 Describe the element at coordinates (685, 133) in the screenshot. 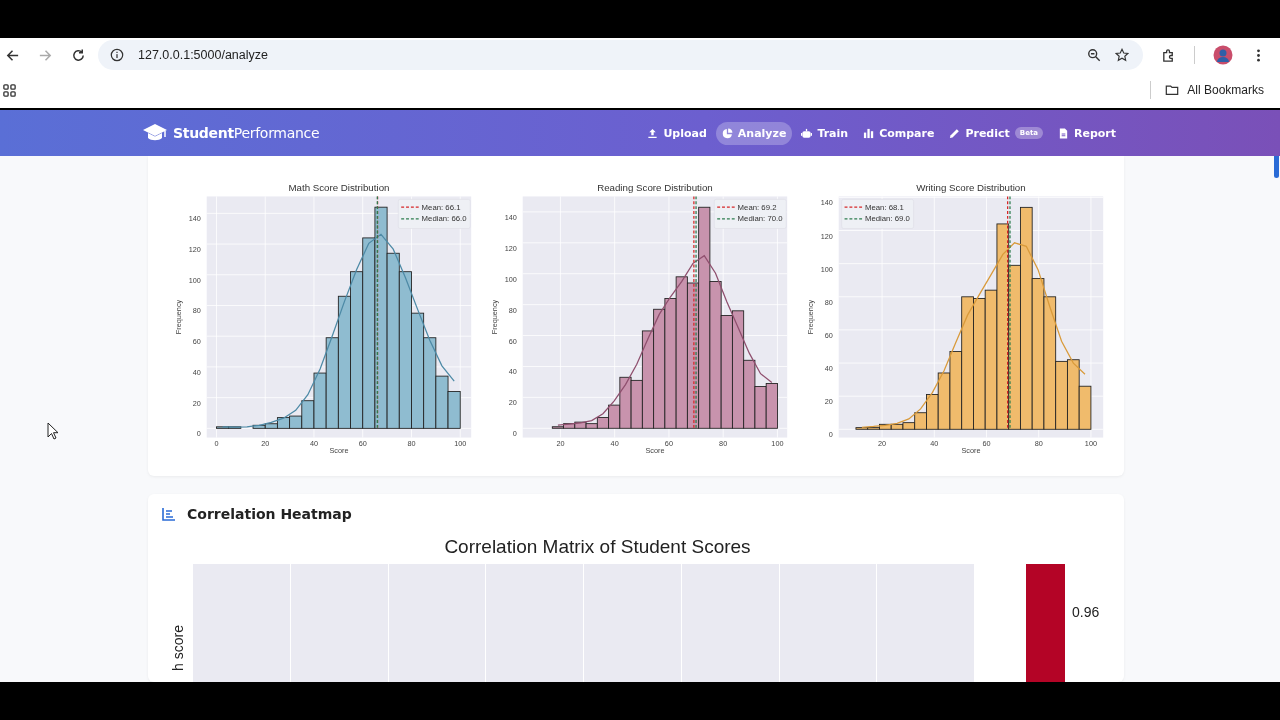

I see `nav-label: Upload` at that location.